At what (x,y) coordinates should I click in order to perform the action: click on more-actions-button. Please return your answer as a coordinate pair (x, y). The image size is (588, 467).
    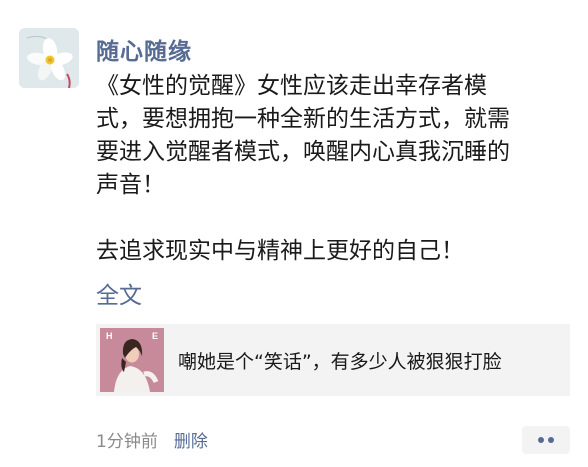
    Looking at the image, I should click on (546, 440).